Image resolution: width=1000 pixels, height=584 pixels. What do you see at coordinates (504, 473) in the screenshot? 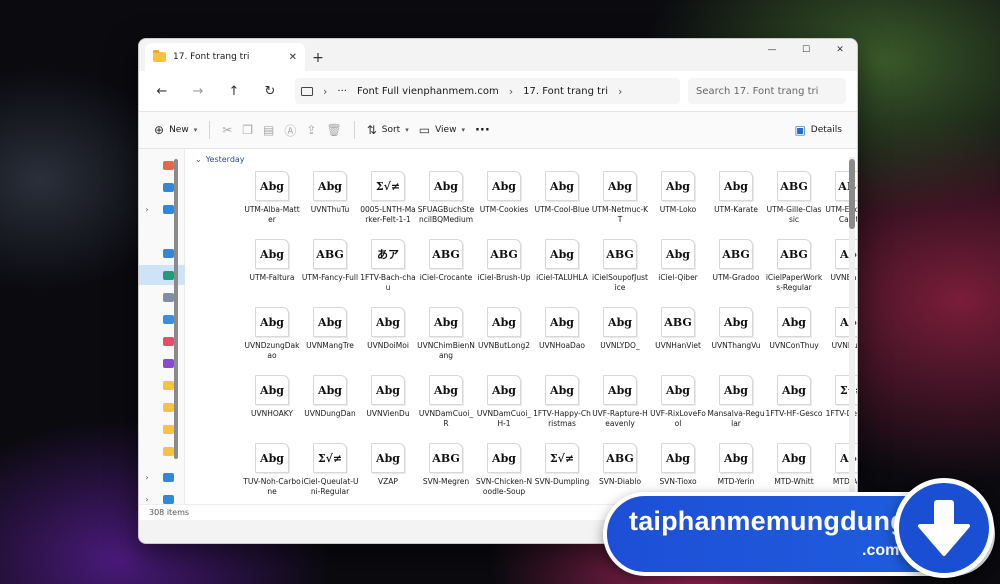
I see `font-file-item: Abg SVN-Chicken-Noodle-Soup` at bounding box center [504, 473].